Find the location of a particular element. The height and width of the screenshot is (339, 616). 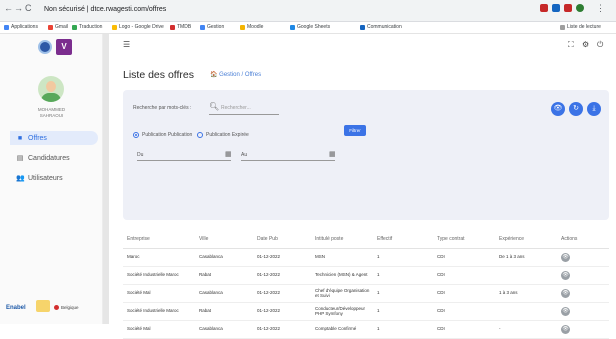

column-header: Entreprise is located at coordinates (159, 239).